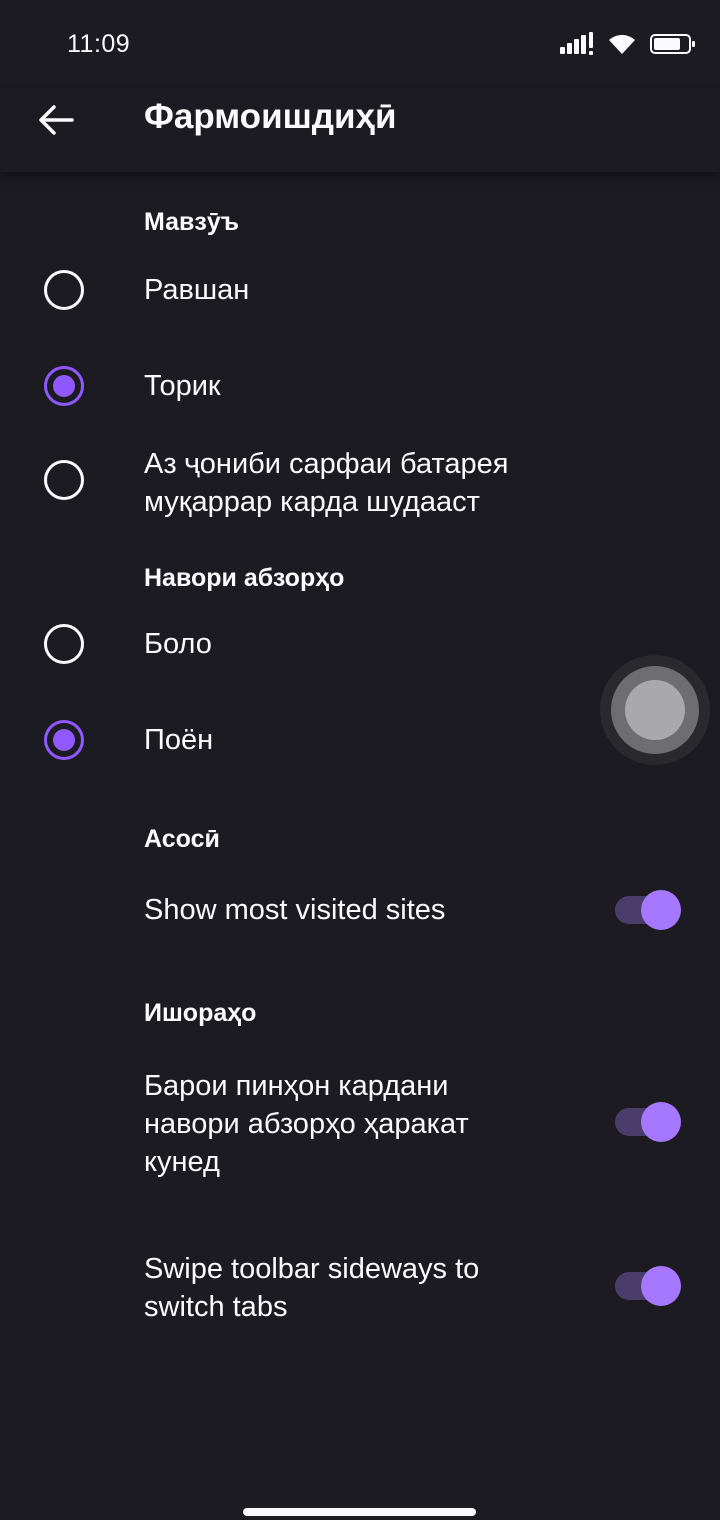 This screenshot has height=1520, width=720. Describe the element at coordinates (296, 1086) in the screenshot. I see `setting-label-line1: Барои пинҳон кардани` at that location.